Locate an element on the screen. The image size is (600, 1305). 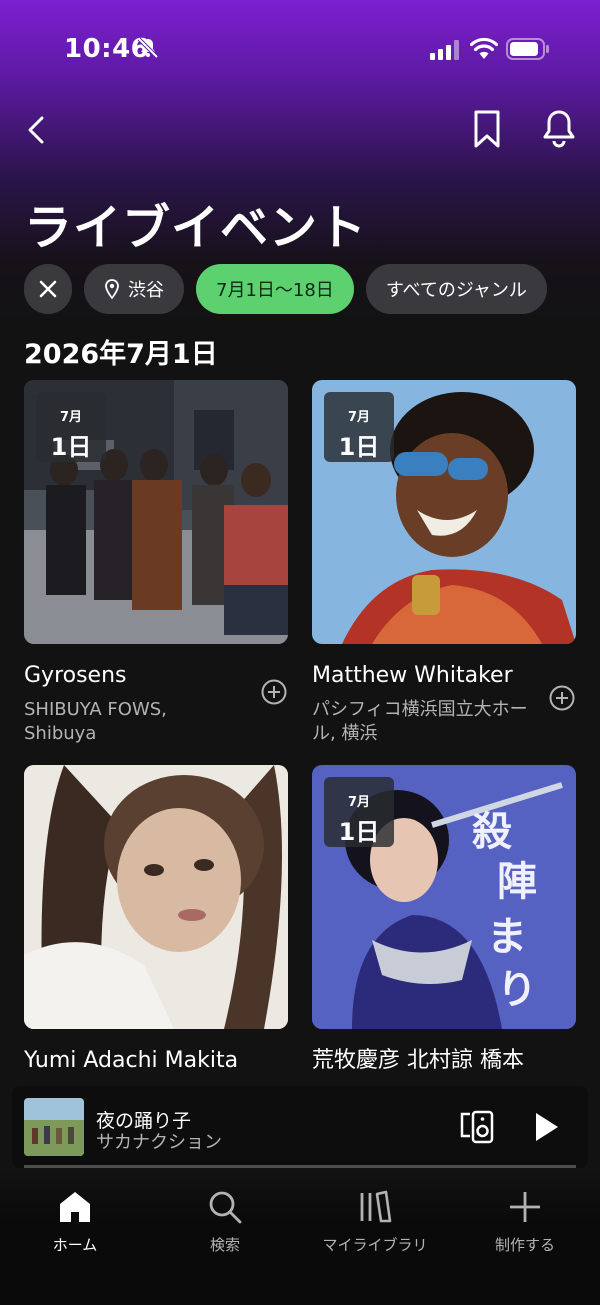
event-venue: SHIBUYA FOWS, Shibuya is located at coordinates (95, 721).